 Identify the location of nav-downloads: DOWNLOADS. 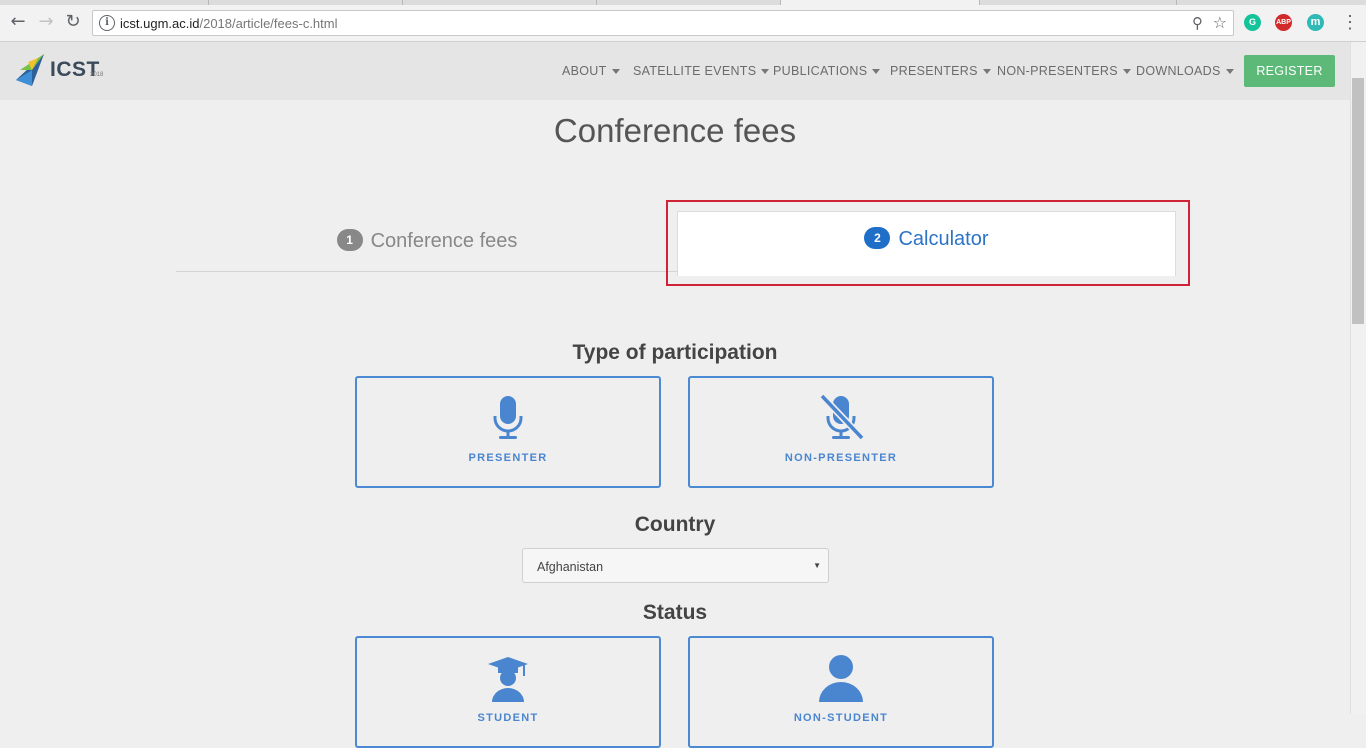
(1185, 71).